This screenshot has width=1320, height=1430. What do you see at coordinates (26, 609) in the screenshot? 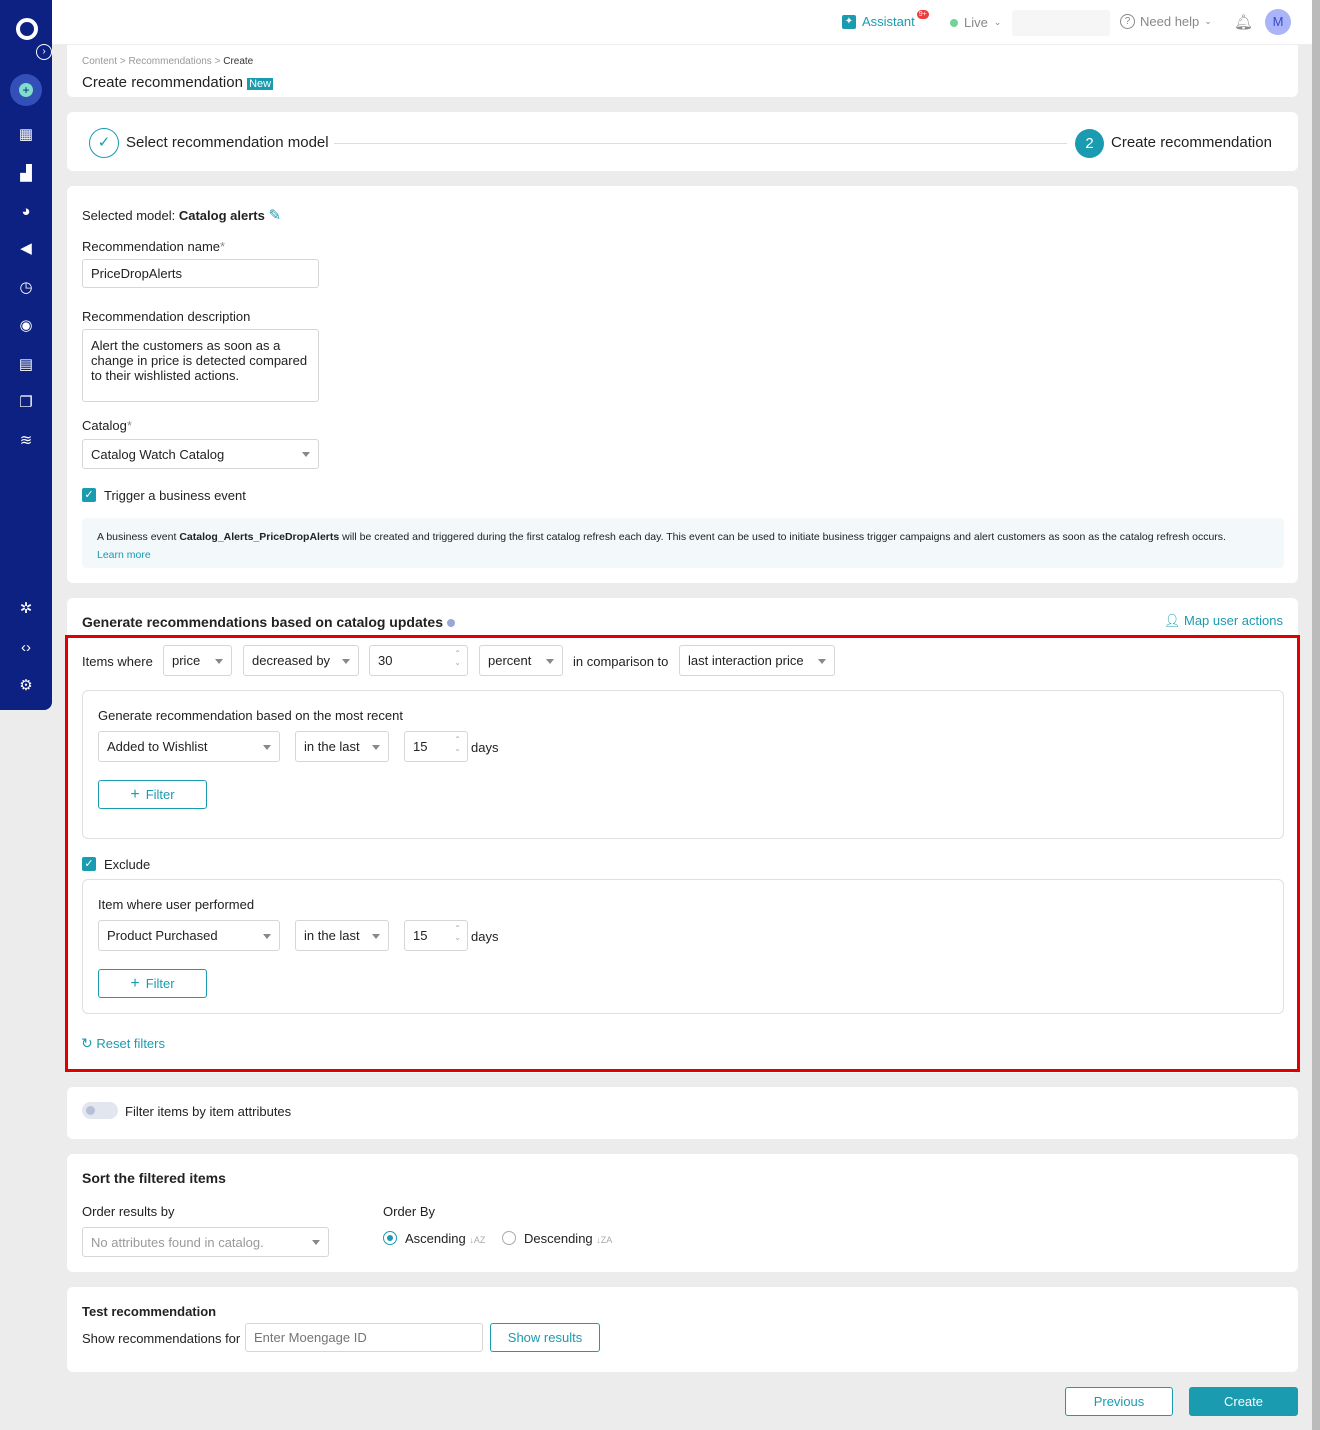
I see `integrations-icon: ✲` at bounding box center [26, 609].